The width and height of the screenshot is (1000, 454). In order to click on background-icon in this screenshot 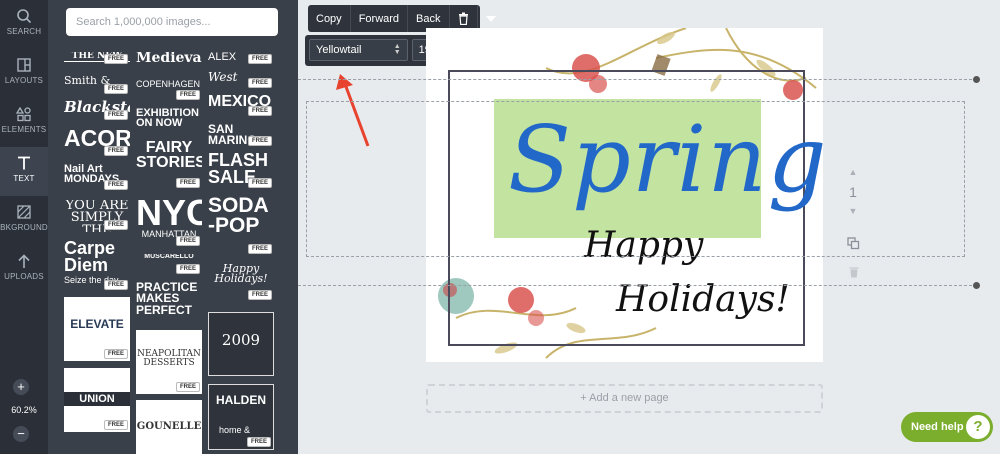, I will do `click(24, 212)`.